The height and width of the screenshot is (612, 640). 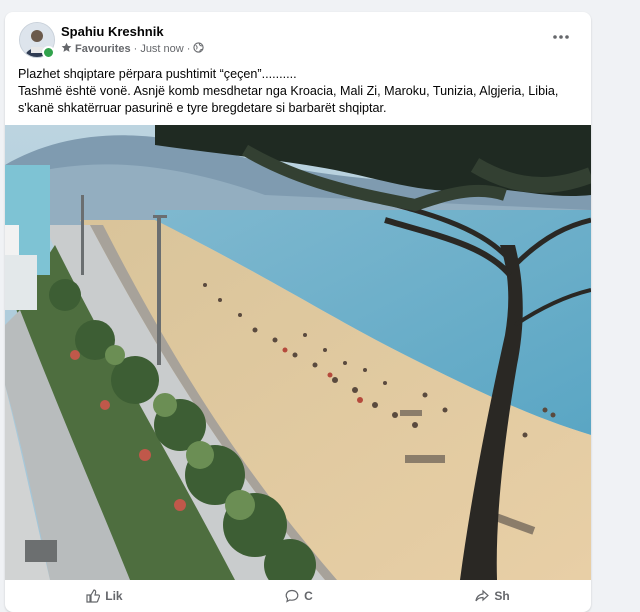 What do you see at coordinates (112, 31) in the screenshot?
I see `author-name: Spahiu Kreshnik` at bounding box center [112, 31].